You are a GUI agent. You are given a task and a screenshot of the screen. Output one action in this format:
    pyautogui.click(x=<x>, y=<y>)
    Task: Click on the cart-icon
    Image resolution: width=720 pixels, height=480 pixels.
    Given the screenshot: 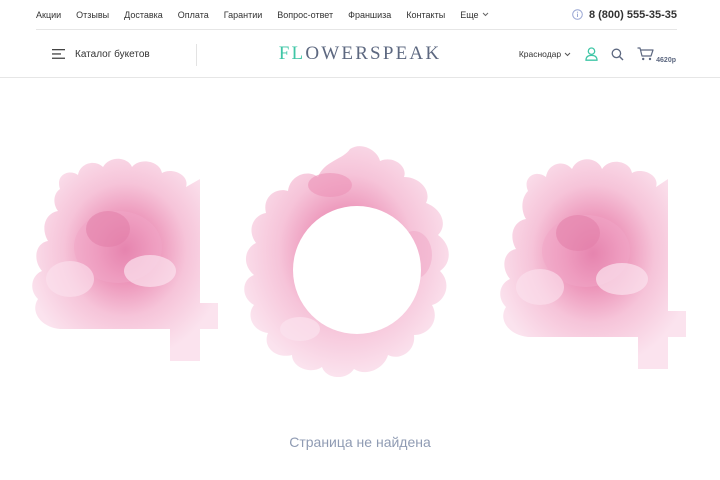 What is the action you would take?
    pyautogui.click(x=645, y=54)
    